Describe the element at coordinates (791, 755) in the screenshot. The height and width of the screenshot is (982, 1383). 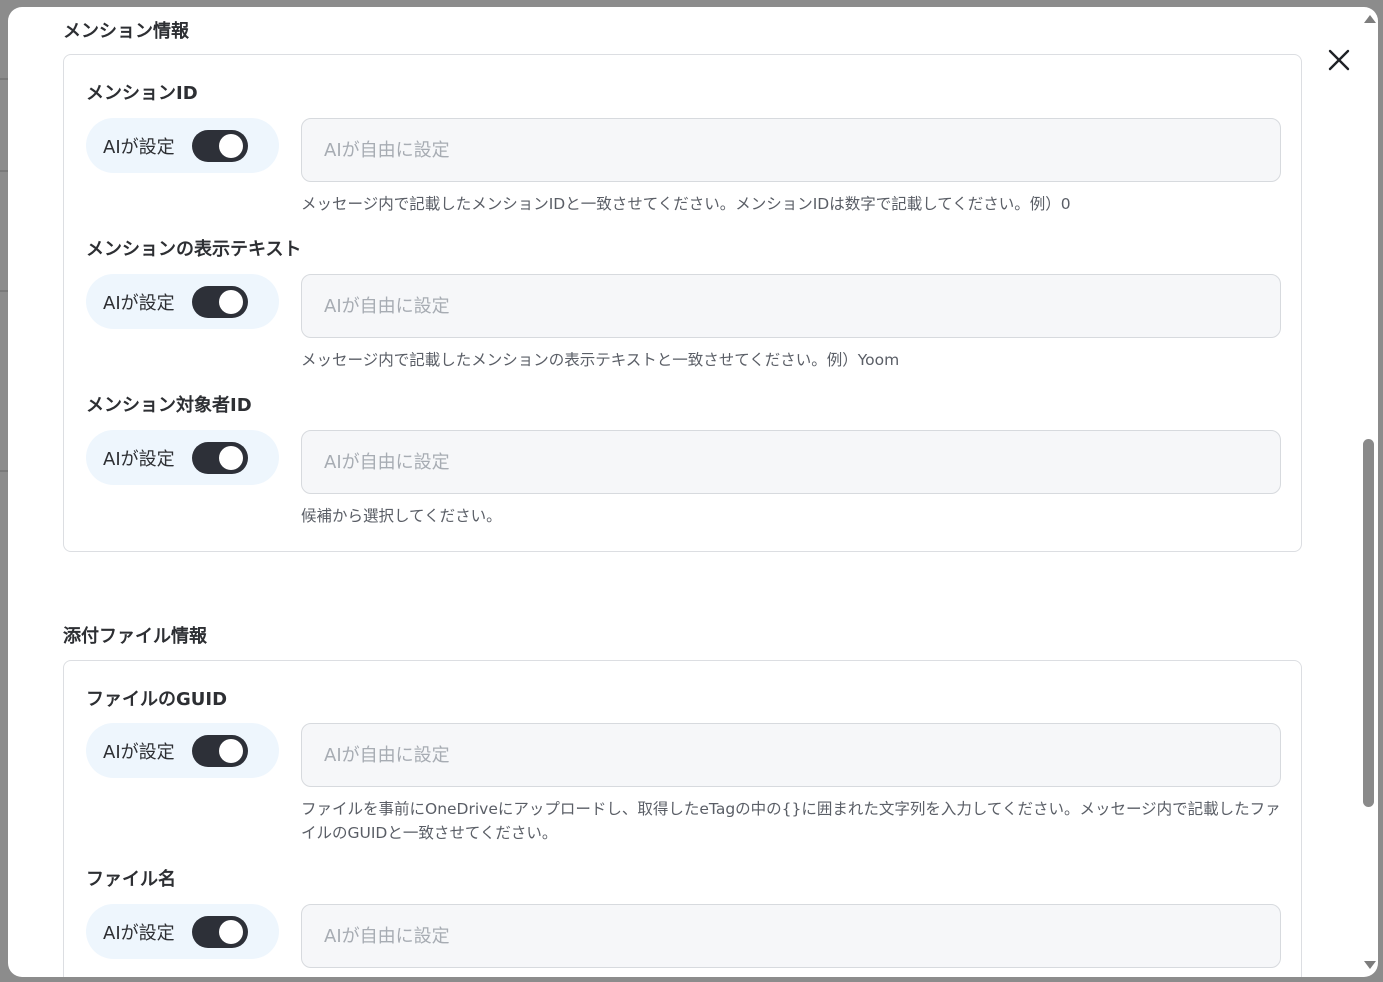
I see `file-guid-input` at that location.